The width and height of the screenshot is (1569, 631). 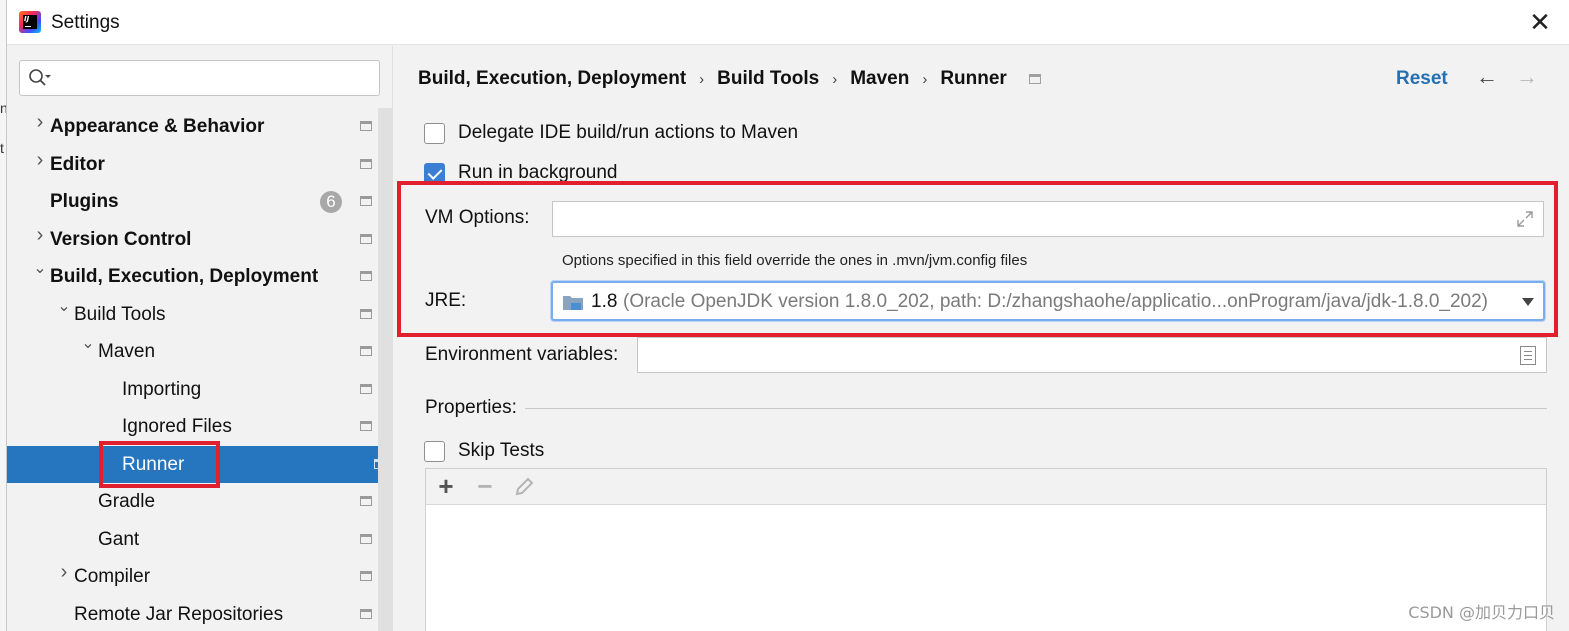 I want to click on sidebar-item-label: Runner, so click(x=153, y=464).